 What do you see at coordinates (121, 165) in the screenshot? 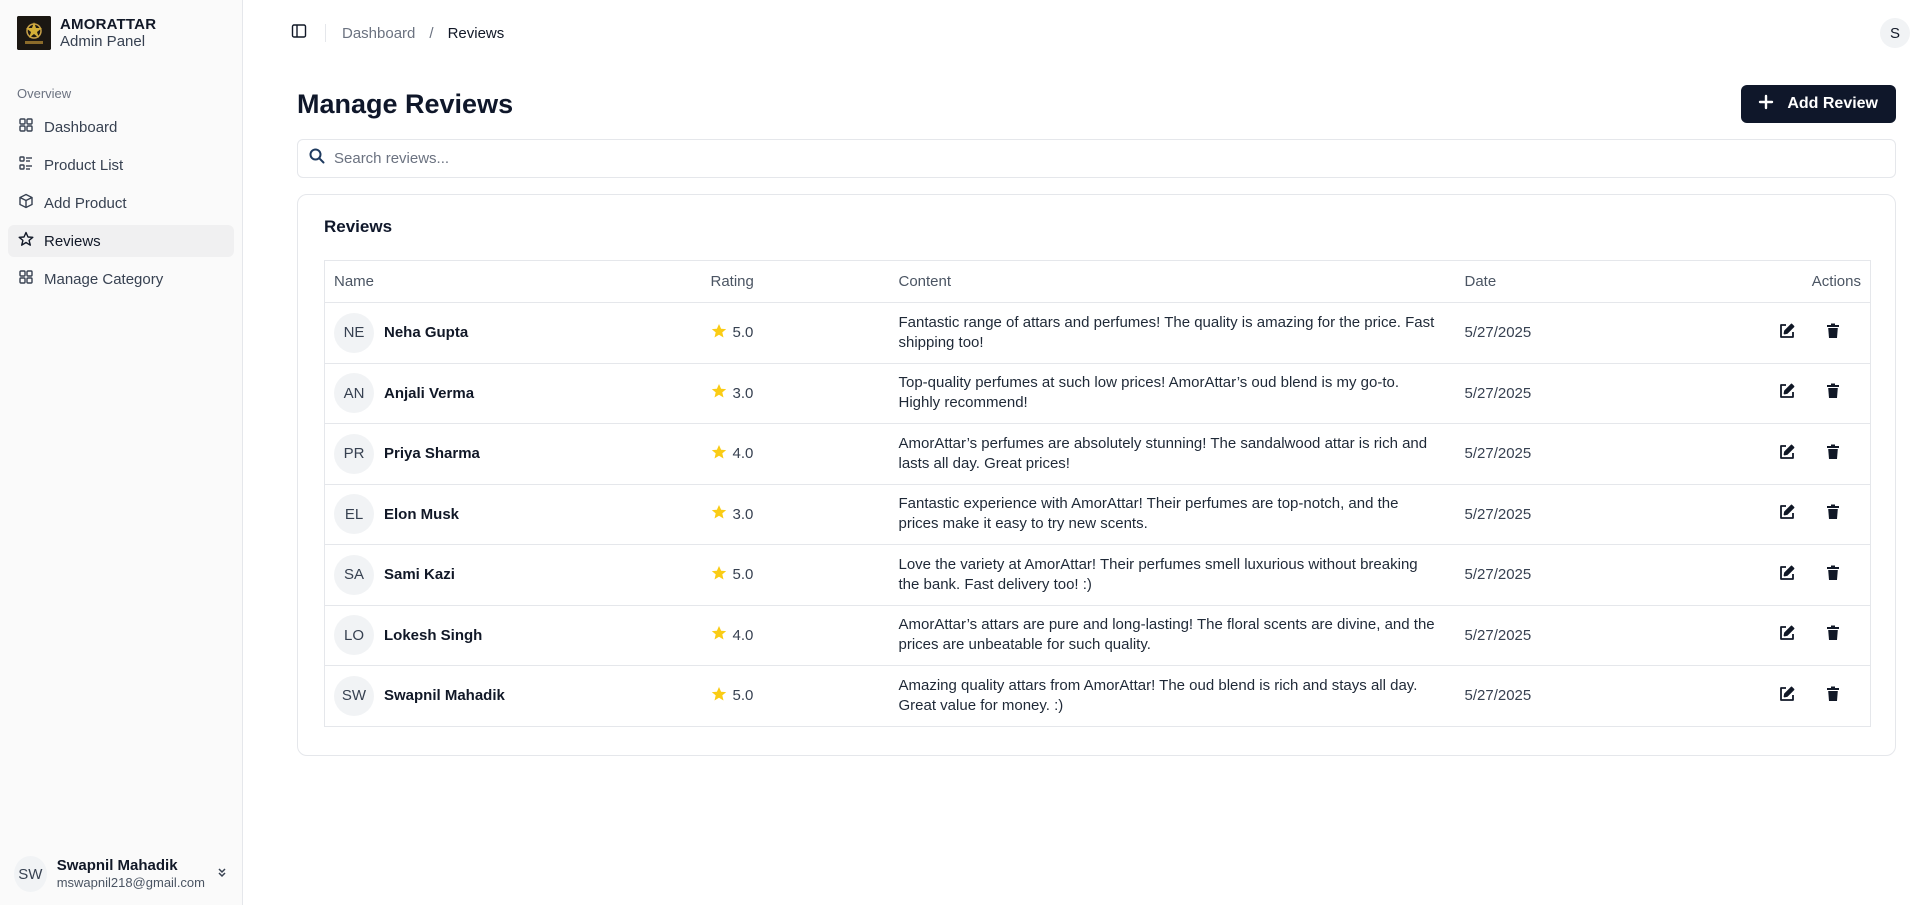
I see `sidebar-item-product-list: Product List` at bounding box center [121, 165].